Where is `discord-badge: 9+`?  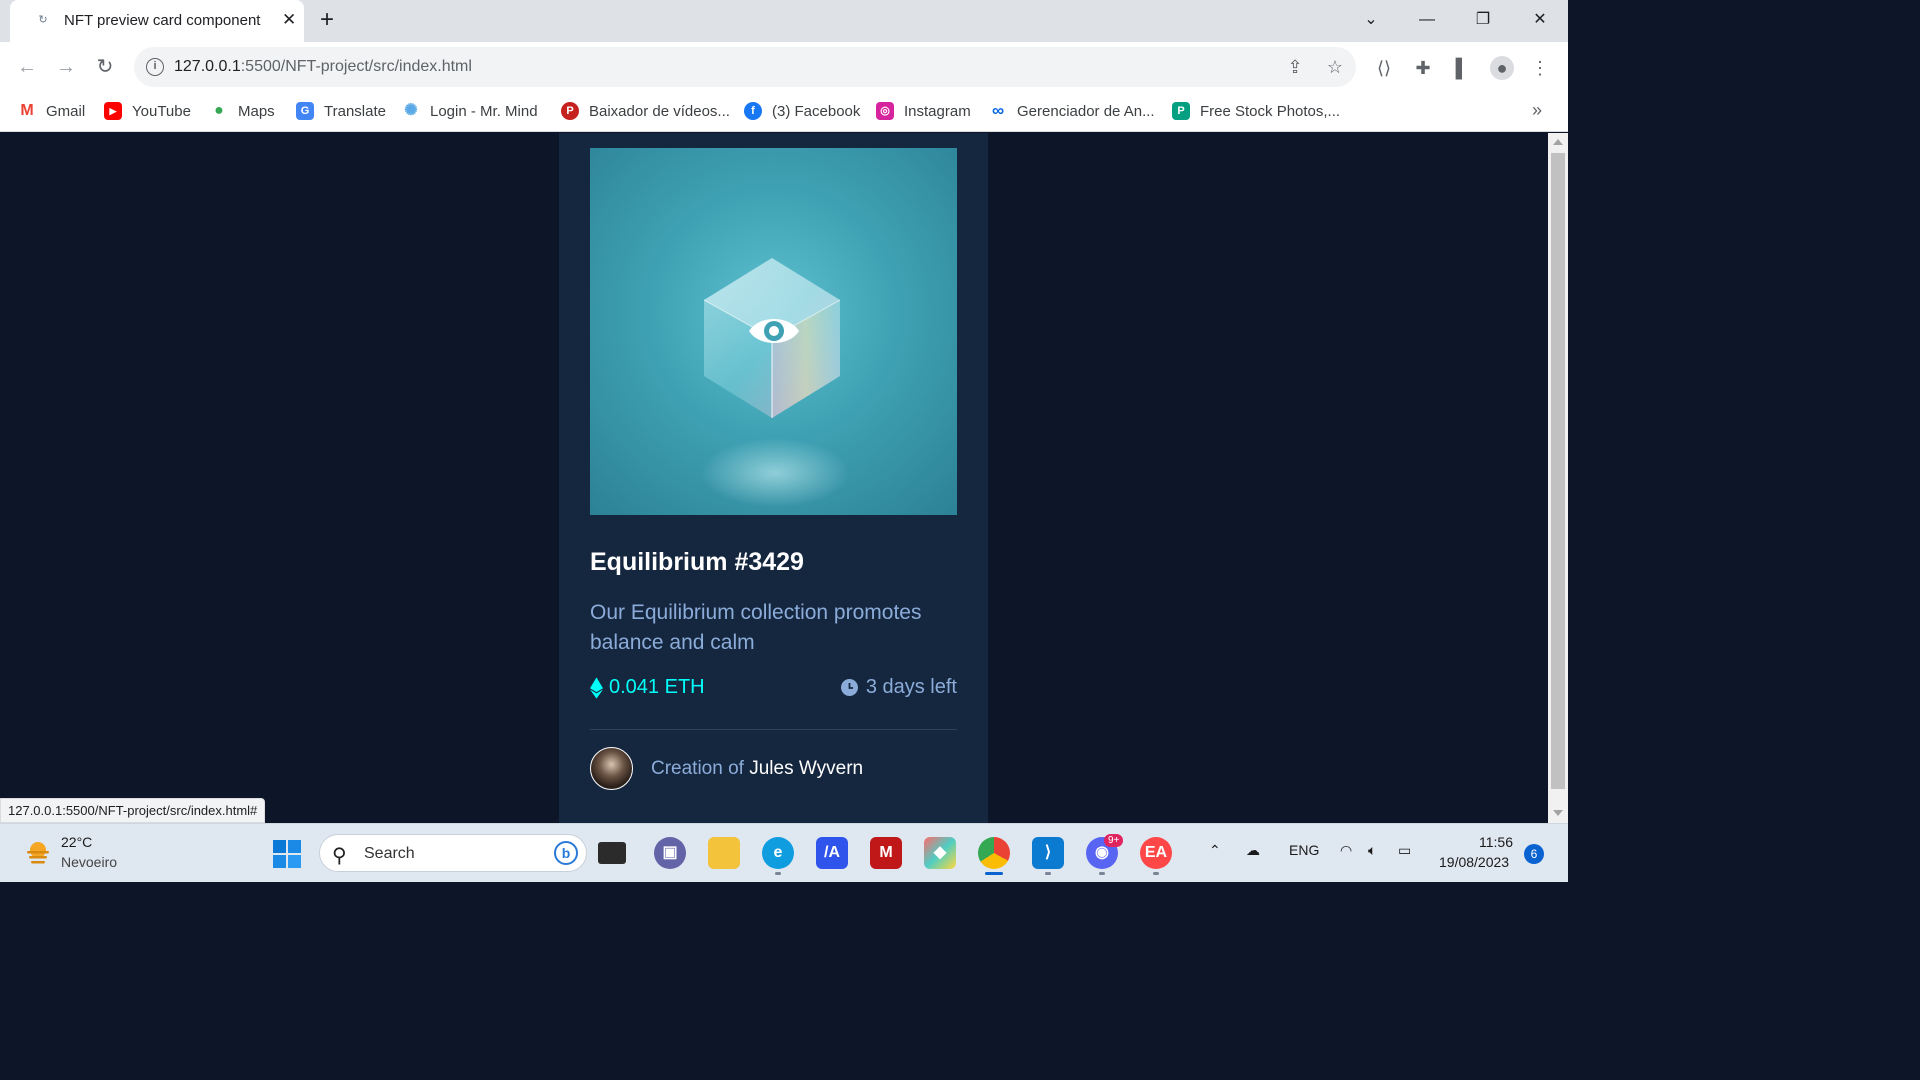
discord-badge: 9+ is located at coordinates (1114, 840).